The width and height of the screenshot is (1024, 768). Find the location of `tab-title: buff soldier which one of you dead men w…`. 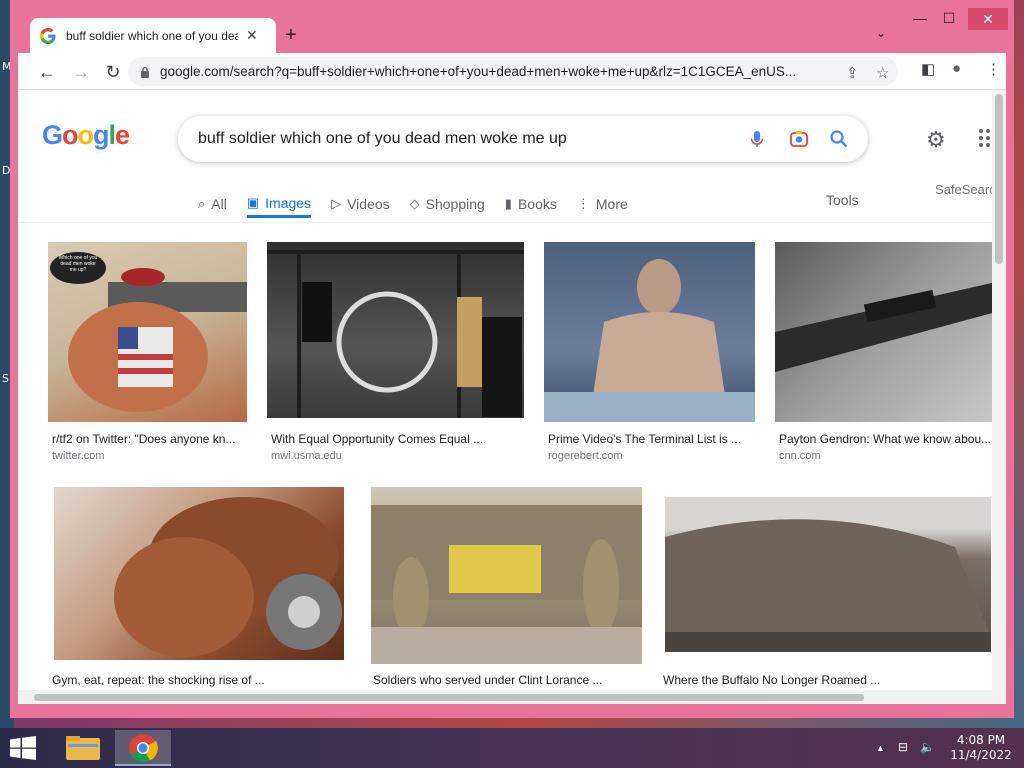

tab-title: buff soldier which one of you dead men w… is located at coordinates (152, 35).